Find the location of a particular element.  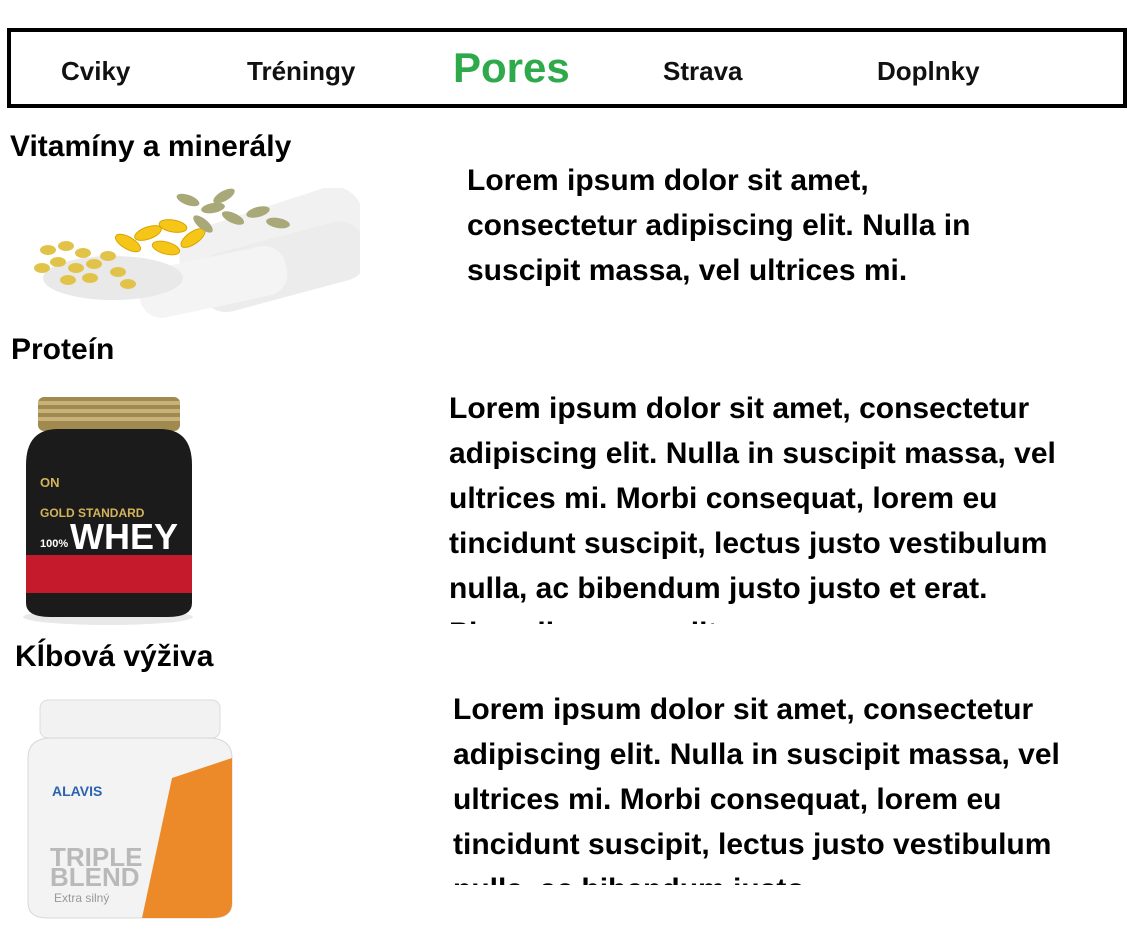

section-title-protein: Proteín is located at coordinates (63, 349).